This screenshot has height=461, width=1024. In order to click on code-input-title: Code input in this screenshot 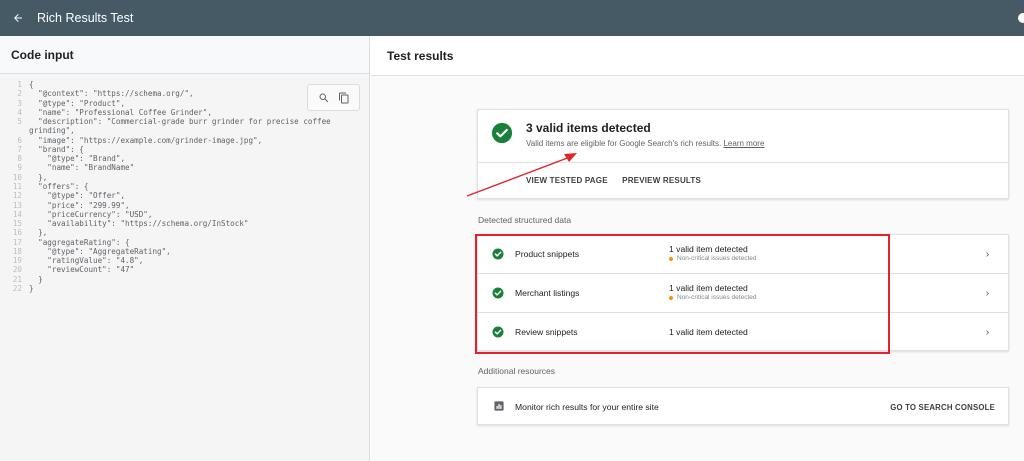, I will do `click(184, 55)`.